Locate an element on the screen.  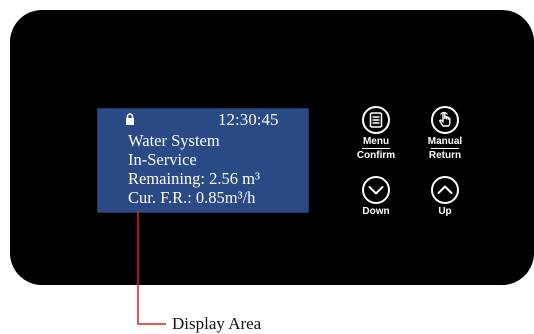
display-callout-line is located at coordinates (151, 268).